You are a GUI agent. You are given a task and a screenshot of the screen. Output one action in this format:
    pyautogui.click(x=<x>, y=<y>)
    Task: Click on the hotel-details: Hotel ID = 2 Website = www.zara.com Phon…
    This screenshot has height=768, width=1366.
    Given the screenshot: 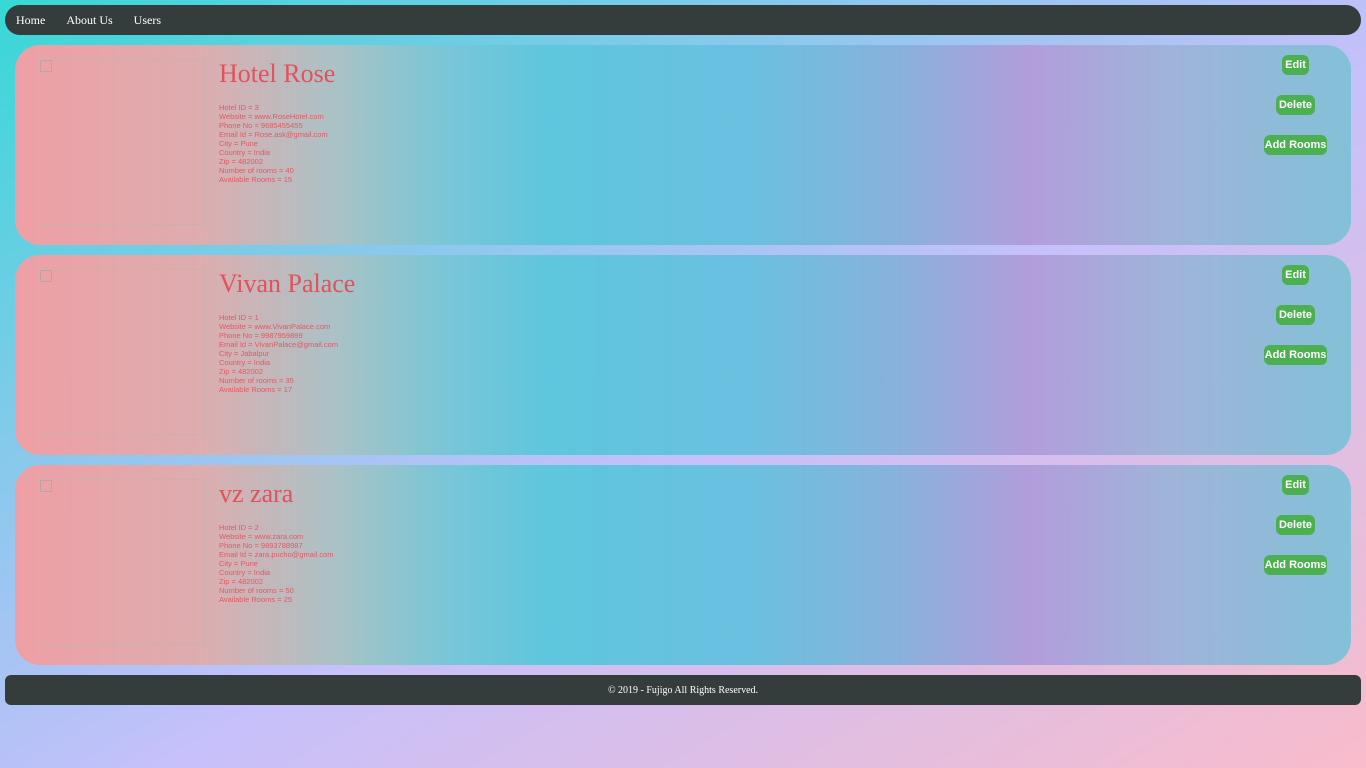 What is the action you would take?
    pyautogui.click(x=276, y=563)
    